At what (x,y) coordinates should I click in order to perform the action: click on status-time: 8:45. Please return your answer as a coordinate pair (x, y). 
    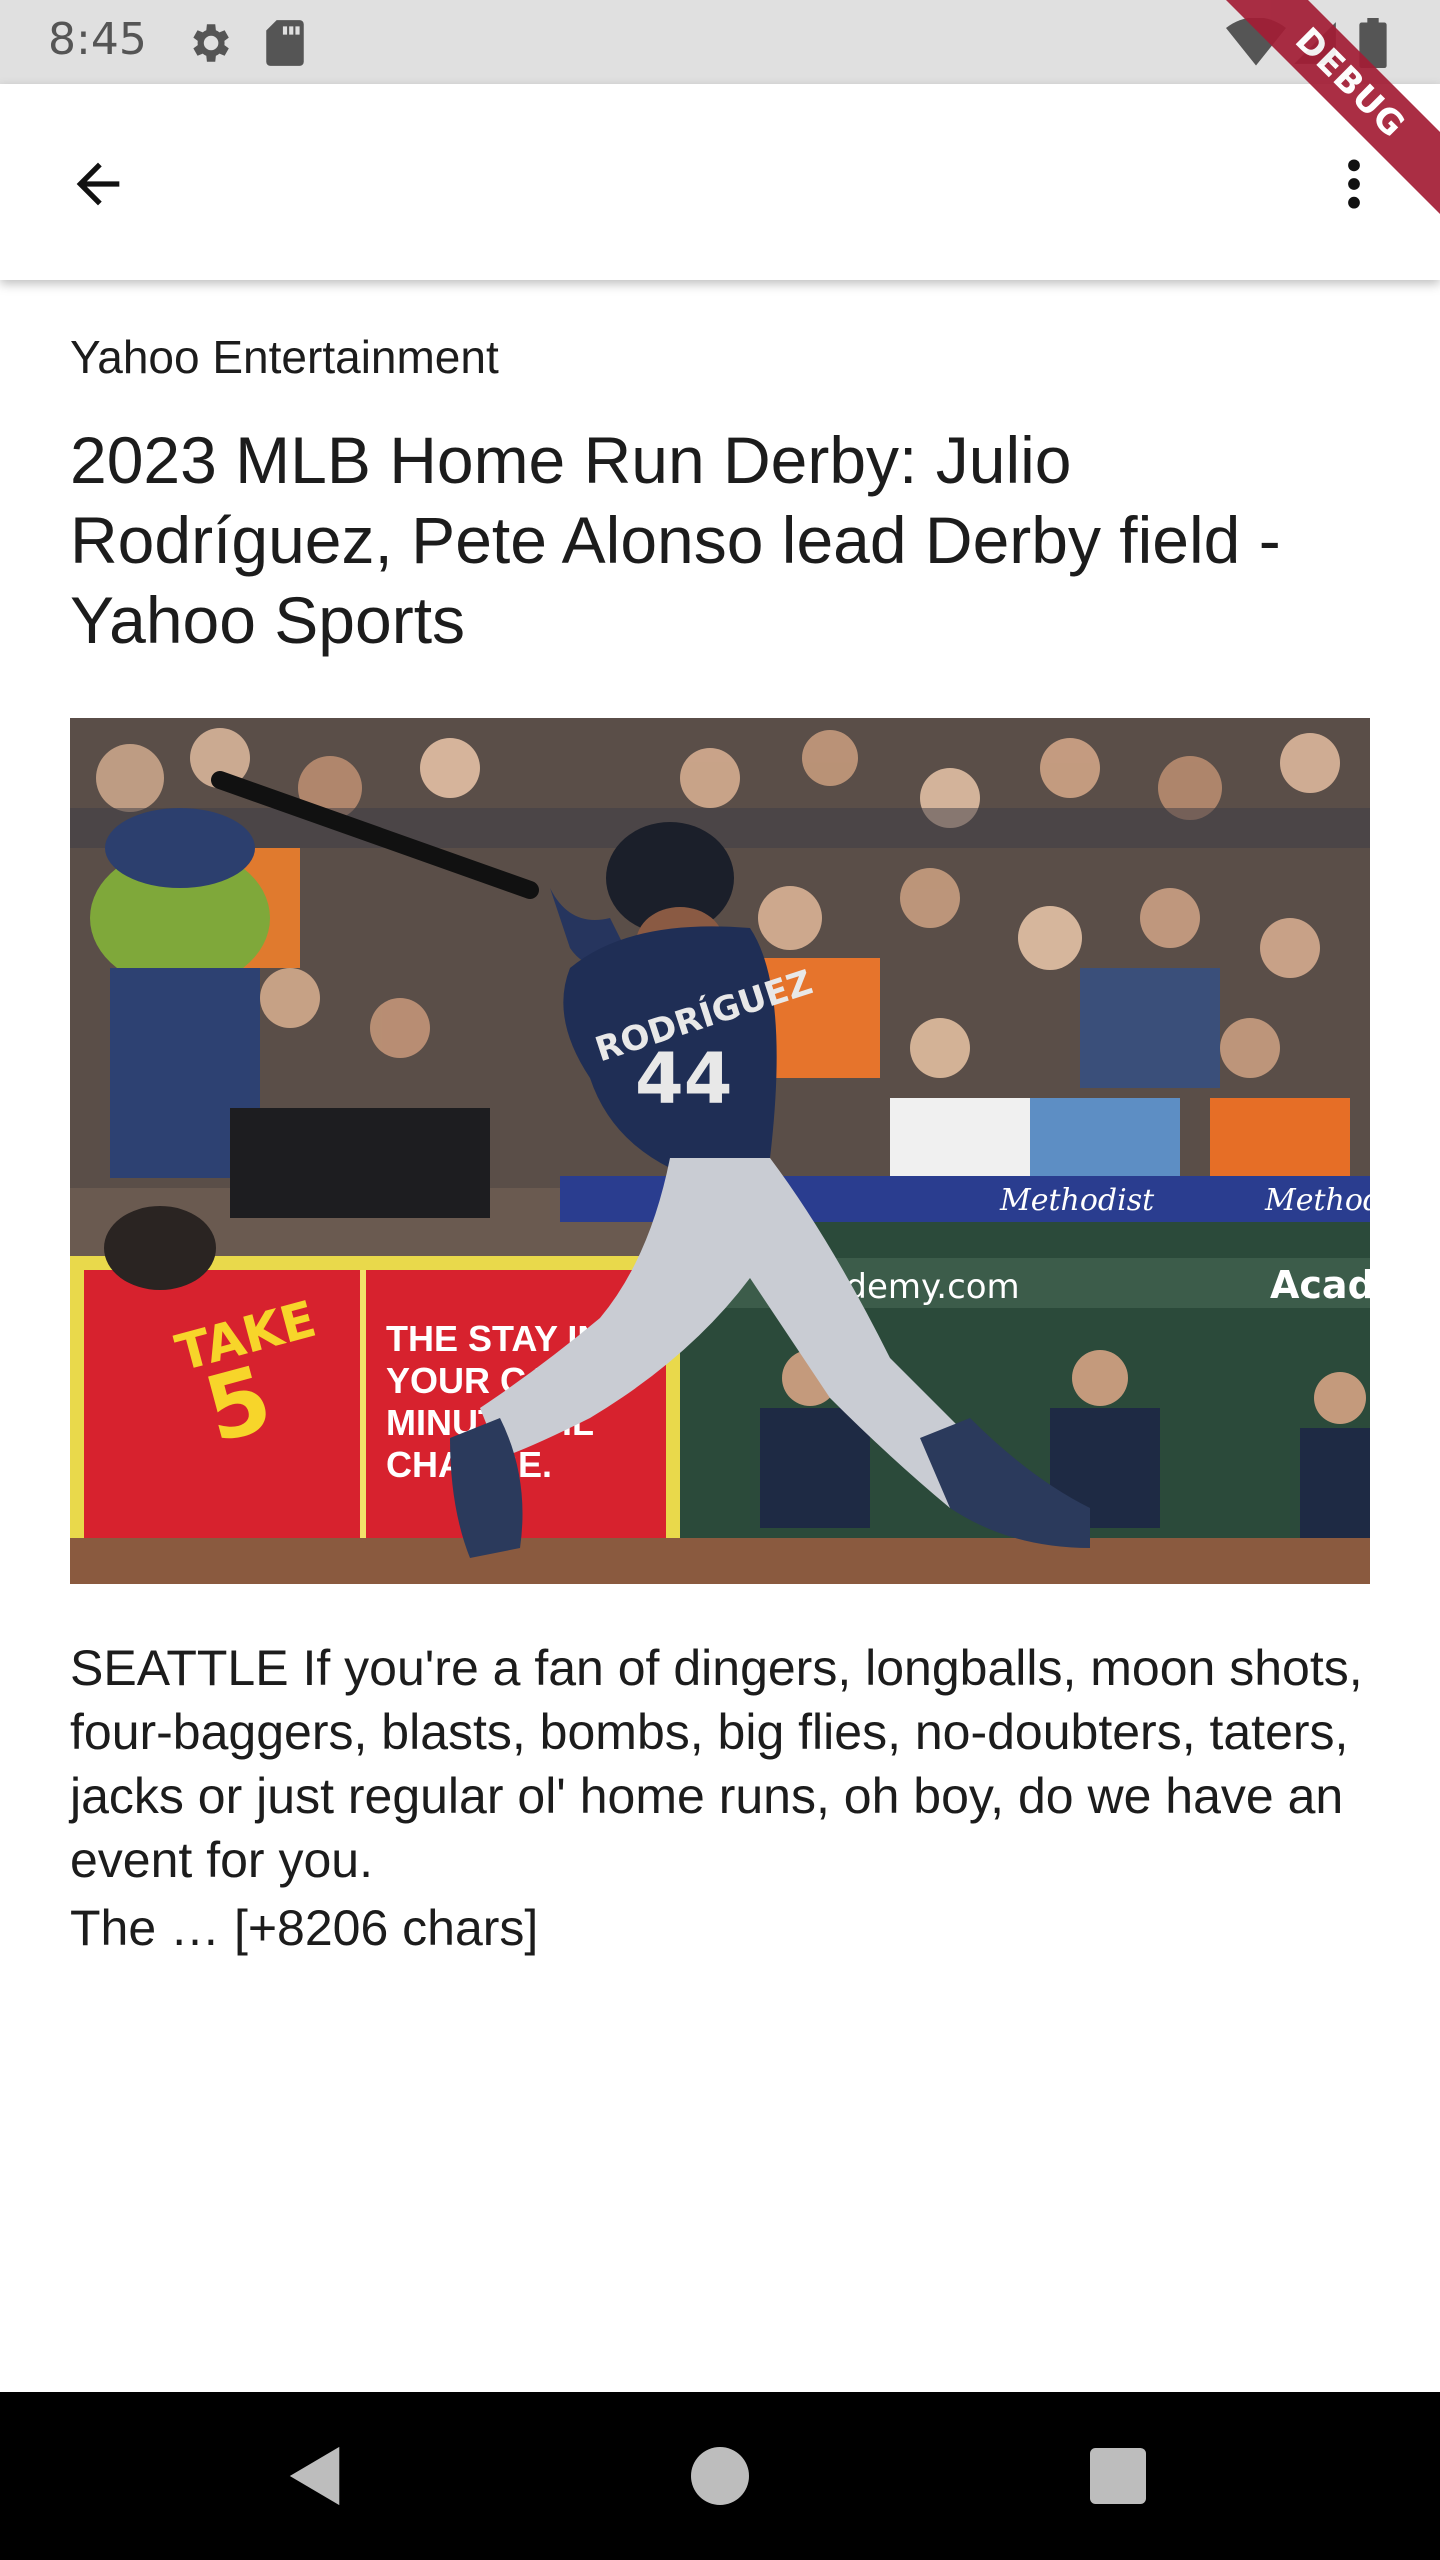
    Looking at the image, I should click on (97, 39).